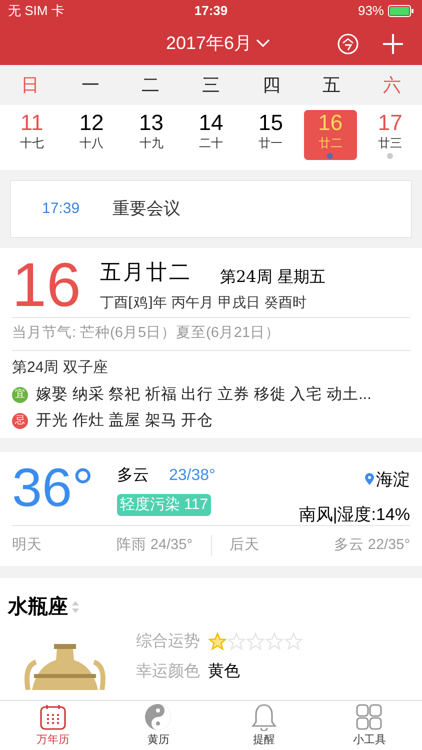 The image size is (422, 750). What do you see at coordinates (369, 479) in the screenshot?
I see `location-pin-icon` at bounding box center [369, 479].